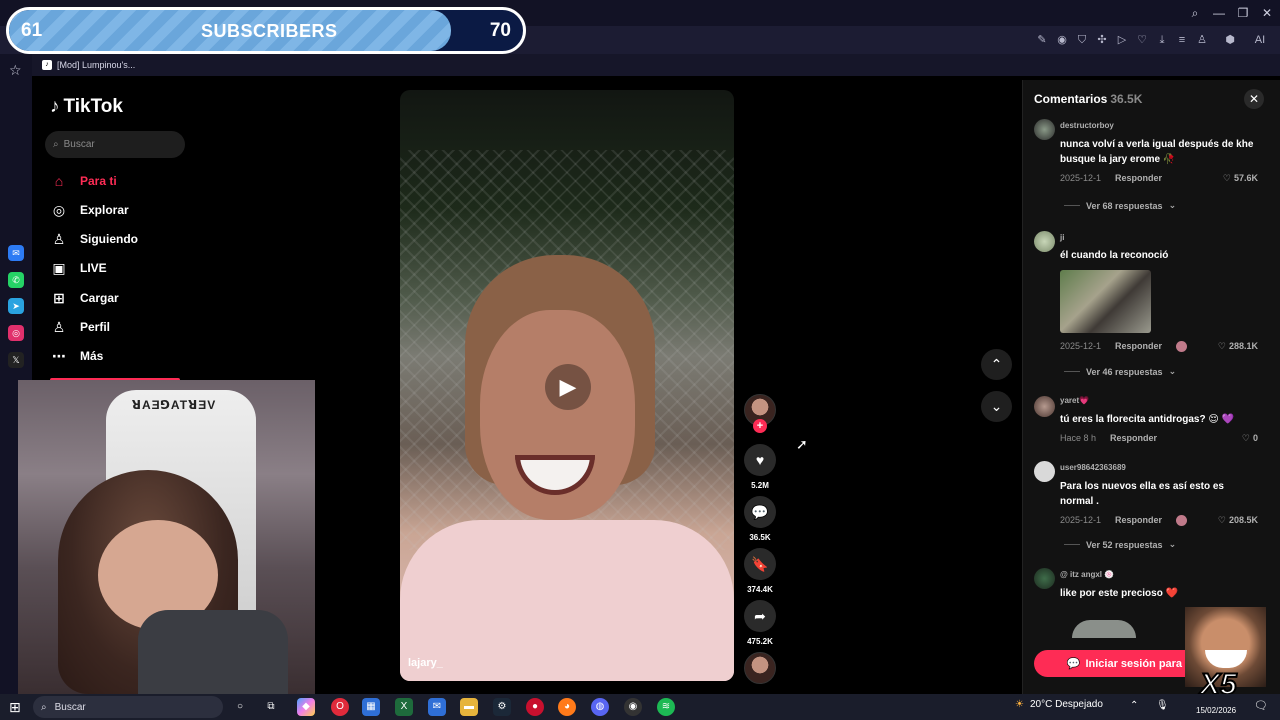 The image size is (1280, 720). What do you see at coordinates (84, 298) in the screenshot?
I see `nav-item-cargar: ⊞ Cargar` at bounding box center [84, 298].